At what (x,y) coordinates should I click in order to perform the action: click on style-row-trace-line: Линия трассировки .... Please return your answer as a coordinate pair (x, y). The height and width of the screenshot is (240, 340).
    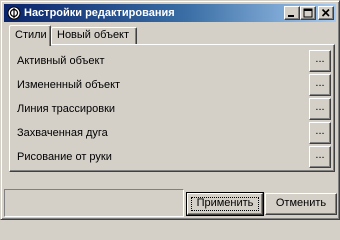
    Looking at the image, I should click on (172, 109).